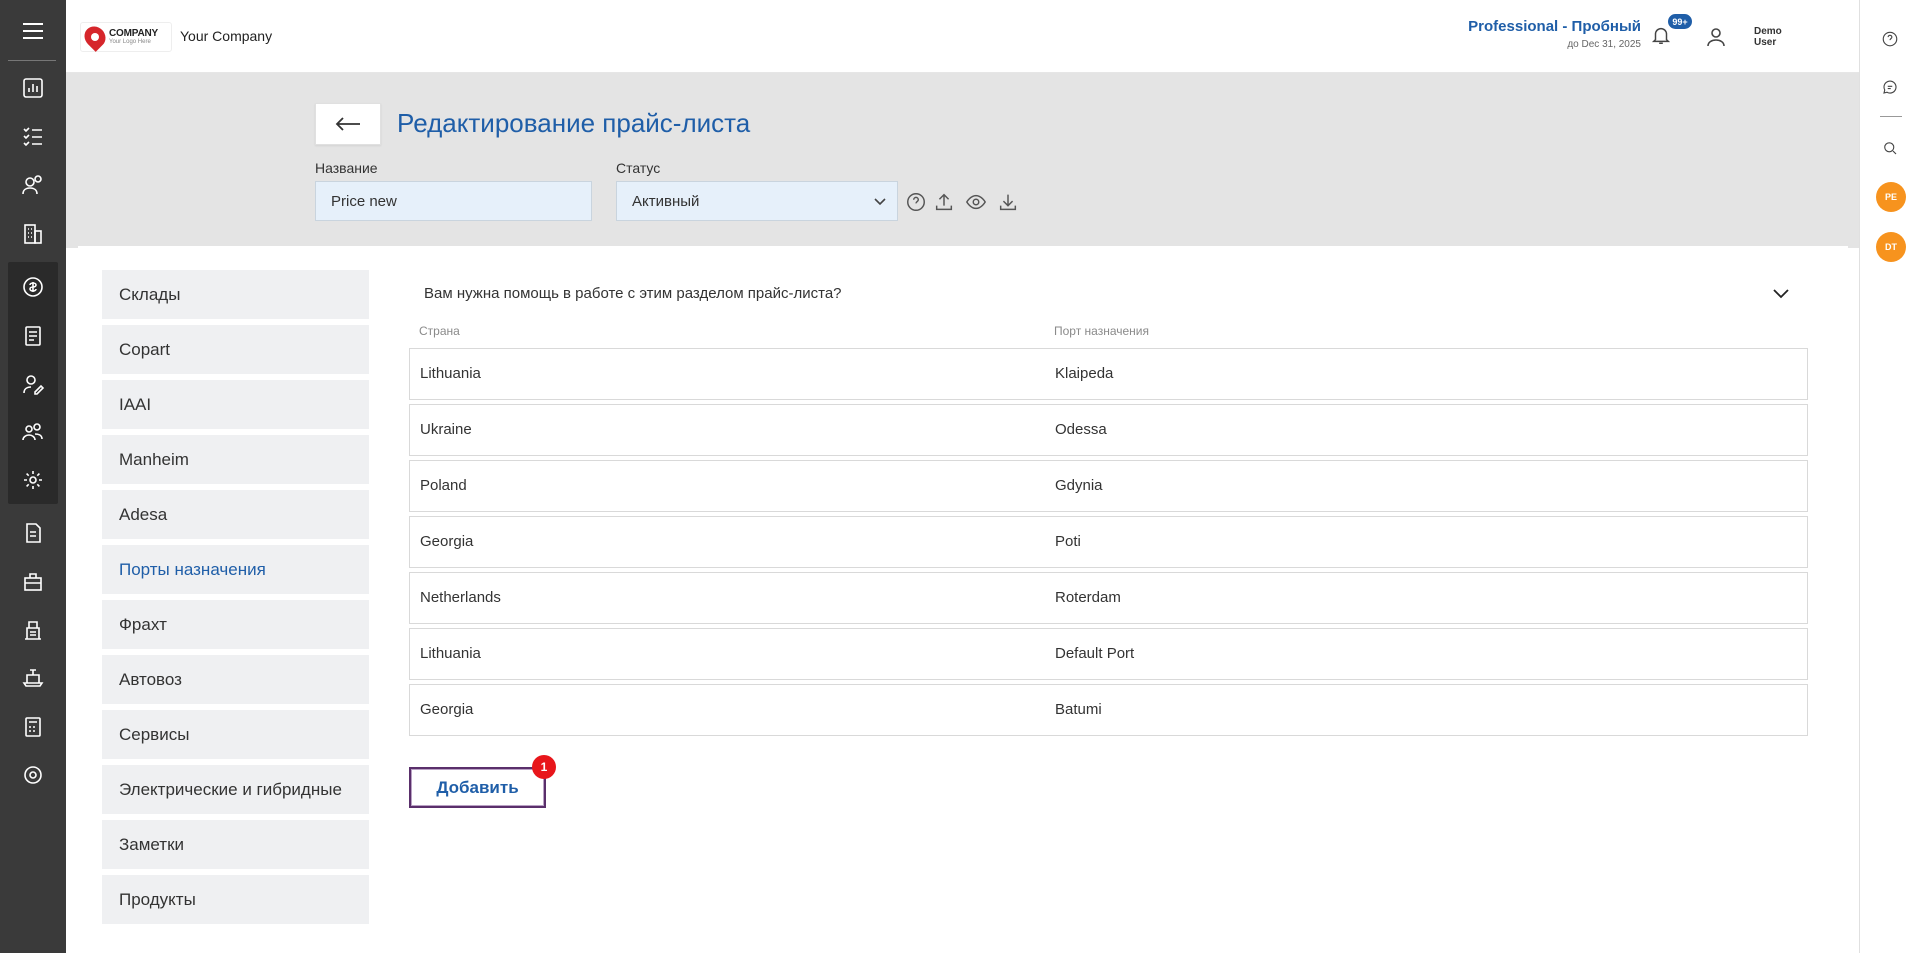  Describe the element at coordinates (574, 123) in the screenshot. I see `page-title: Редактирование прайс-листа` at that location.